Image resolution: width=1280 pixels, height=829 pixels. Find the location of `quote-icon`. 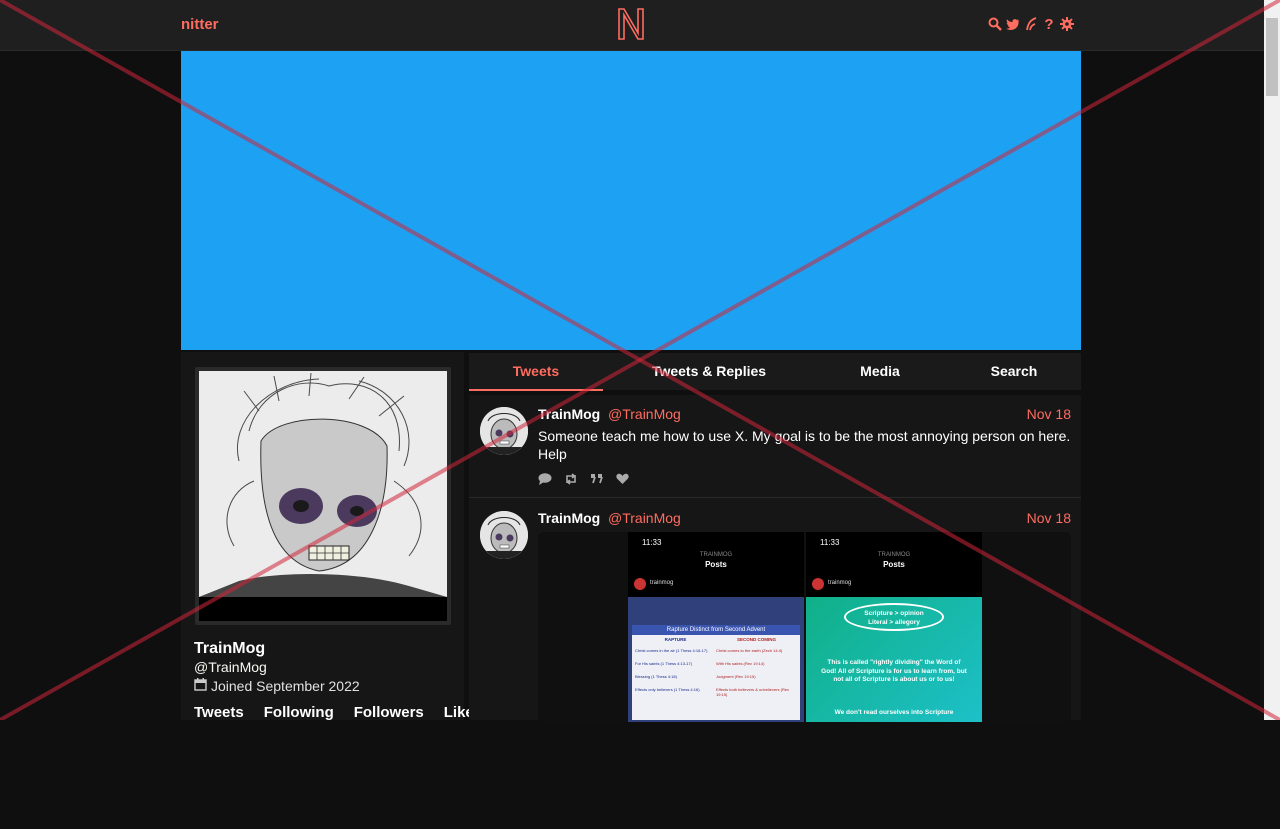

quote-icon is located at coordinates (597, 481).